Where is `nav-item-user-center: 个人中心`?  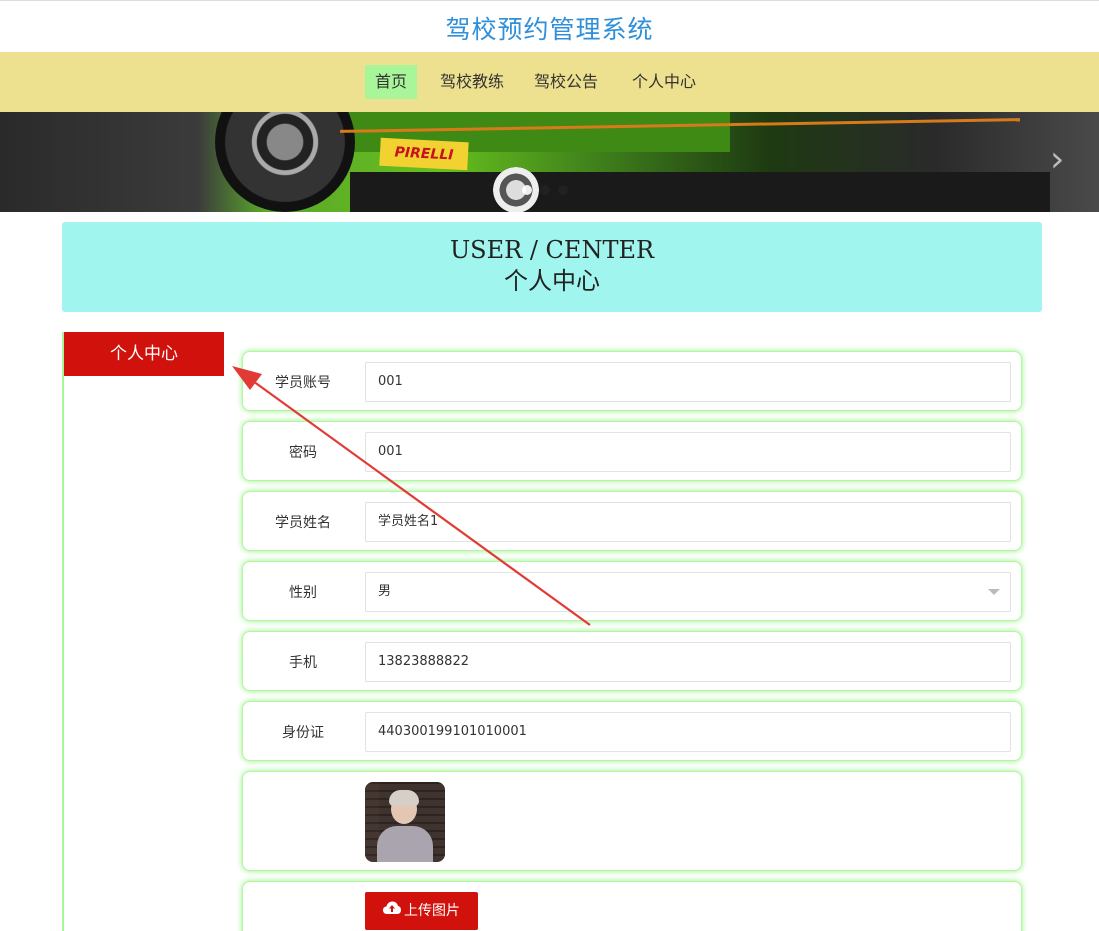
nav-item-user-center: 个人中心 is located at coordinates (664, 82).